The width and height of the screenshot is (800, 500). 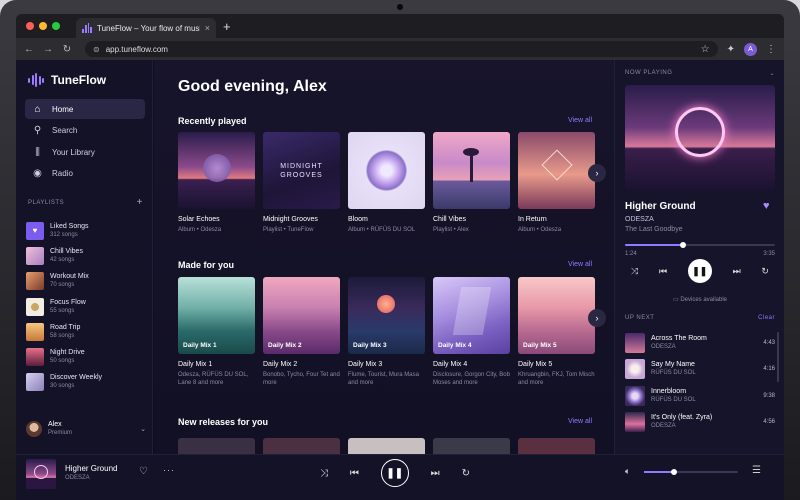 I want to click on now-playing-artwork, so click(x=700, y=138).